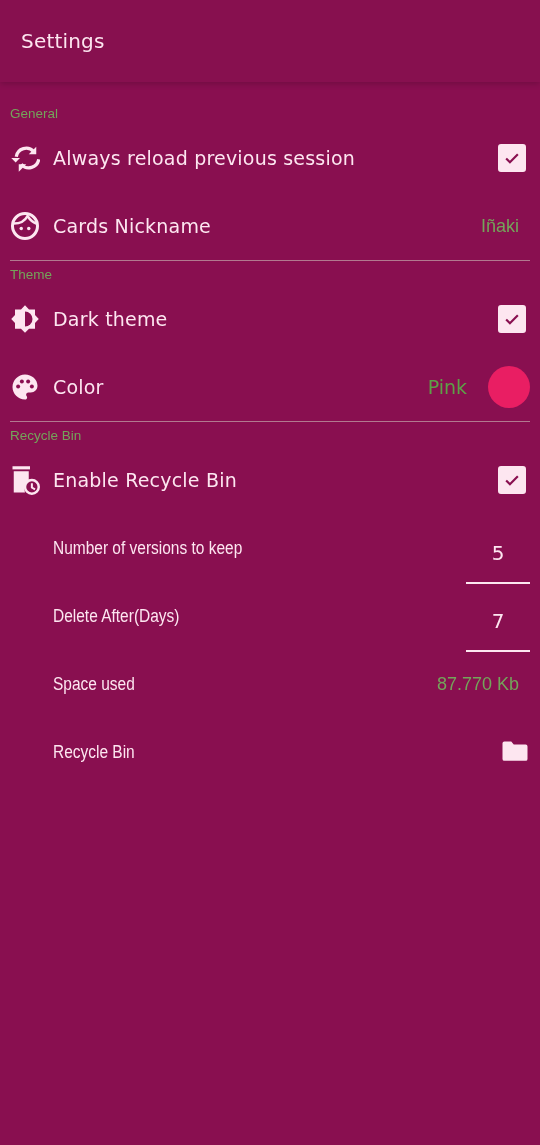  What do you see at coordinates (25, 480) in the screenshot?
I see `trash-clock-icon` at bounding box center [25, 480].